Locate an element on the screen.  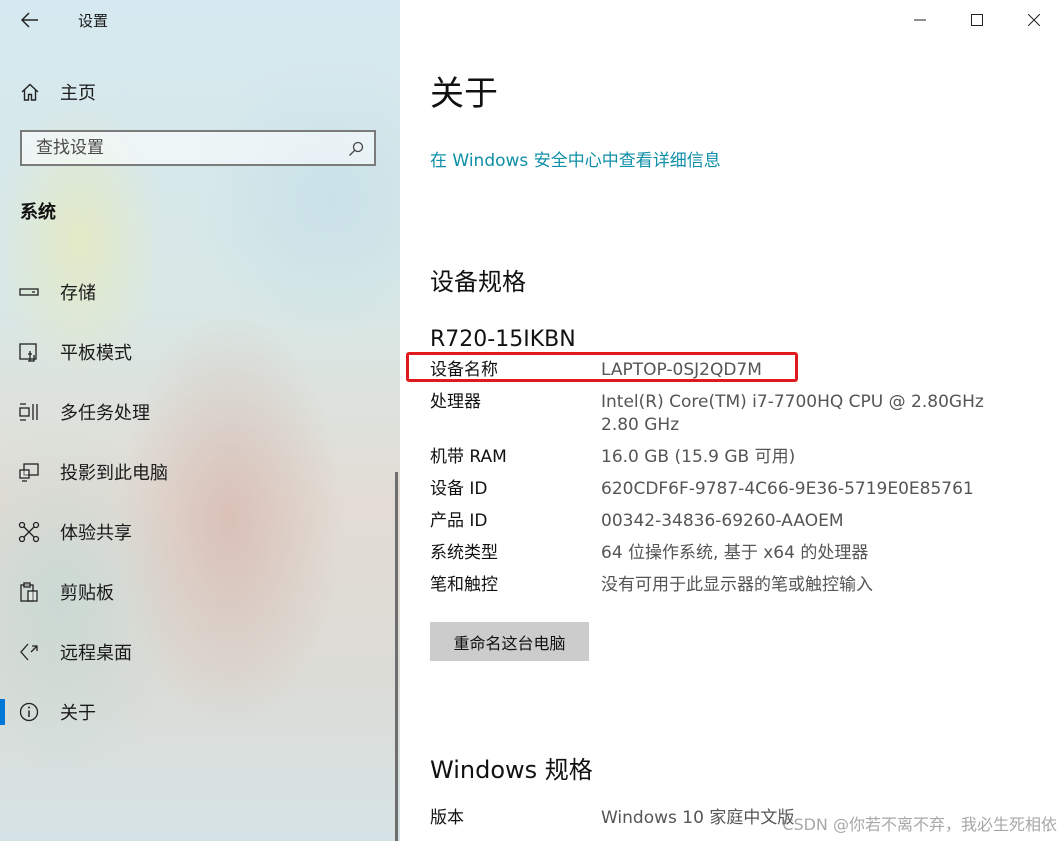
spec-key: 设备 ID is located at coordinates (459, 489).